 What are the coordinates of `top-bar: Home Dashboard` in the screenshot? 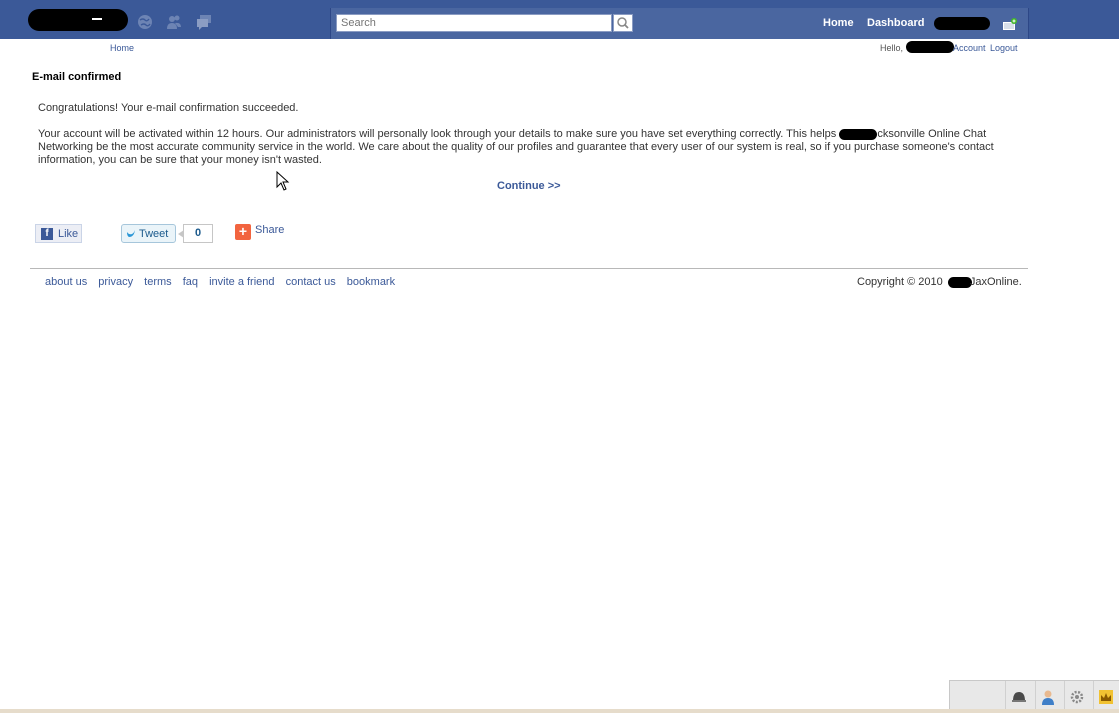 It's located at (559, 19).